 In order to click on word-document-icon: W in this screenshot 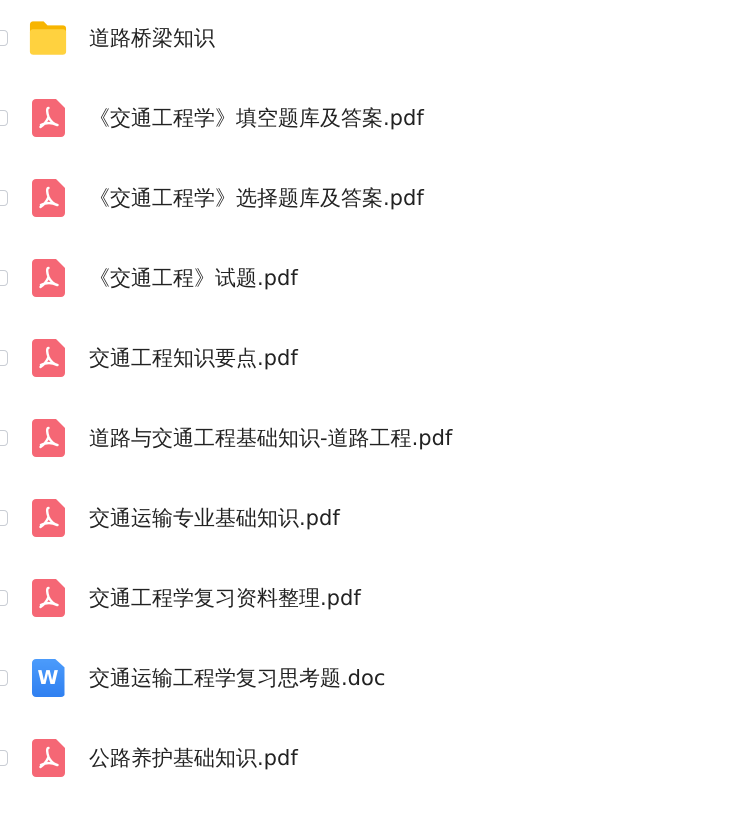, I will do `click(48, 678)`.